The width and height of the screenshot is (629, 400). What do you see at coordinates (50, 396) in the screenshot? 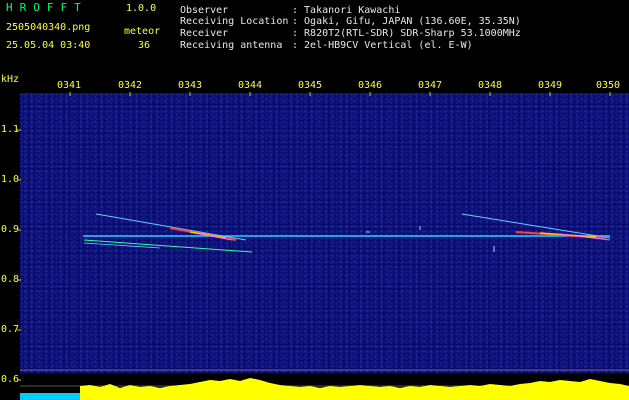
I see `power-baseline` at bounding box center [50, 396].